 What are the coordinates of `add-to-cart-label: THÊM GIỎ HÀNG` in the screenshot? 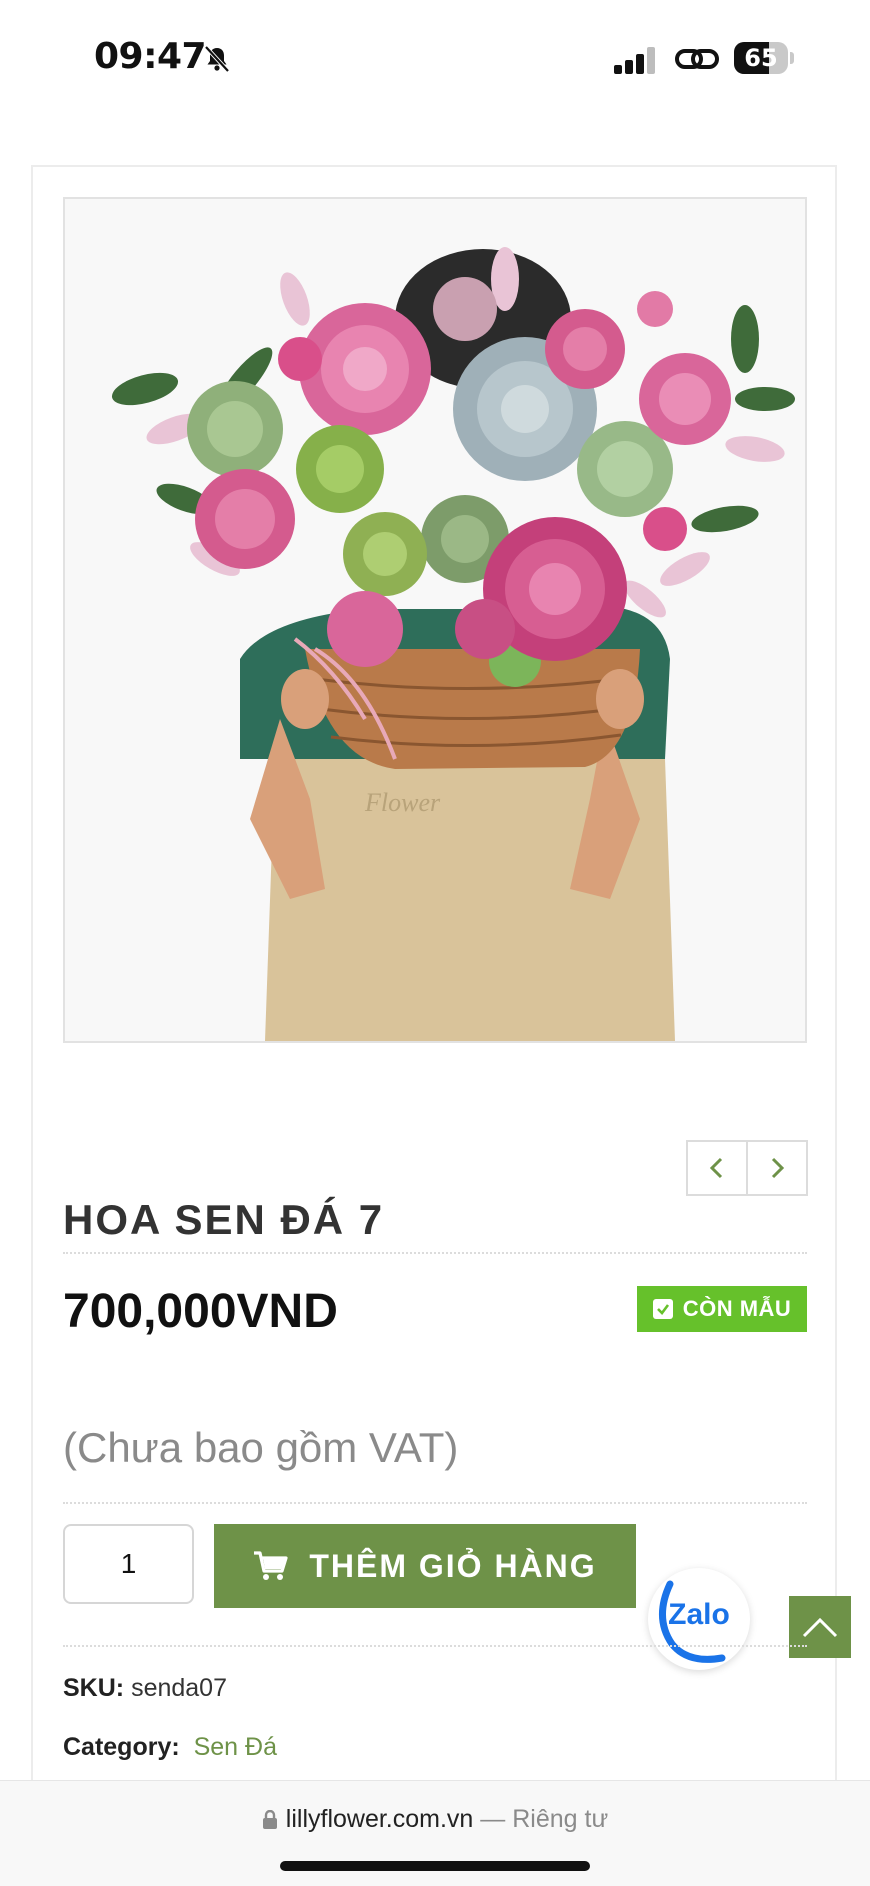 It's located at (453, 1565).